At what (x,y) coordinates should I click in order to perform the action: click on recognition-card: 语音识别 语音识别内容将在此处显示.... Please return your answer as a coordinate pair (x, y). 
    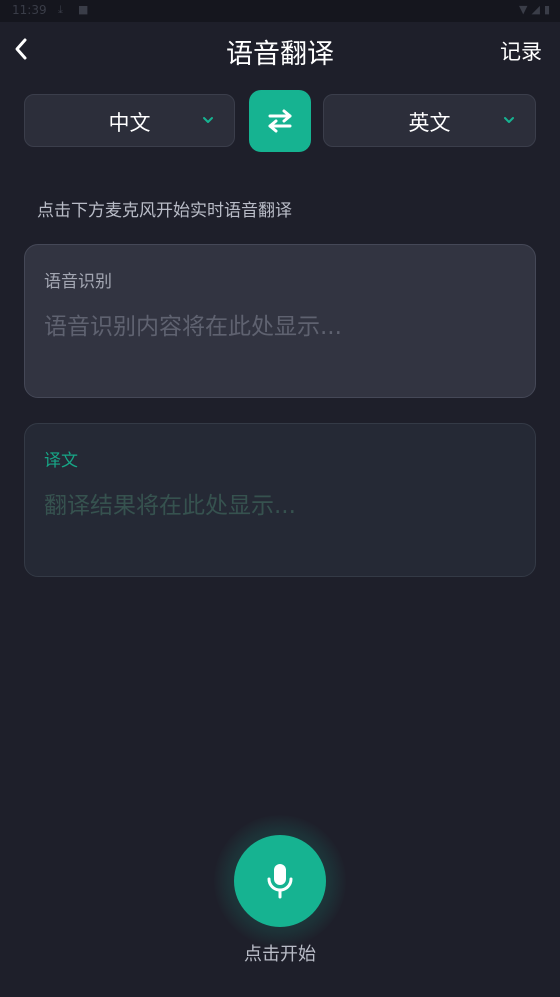
    Looking at the image, I should click on (280, 321).